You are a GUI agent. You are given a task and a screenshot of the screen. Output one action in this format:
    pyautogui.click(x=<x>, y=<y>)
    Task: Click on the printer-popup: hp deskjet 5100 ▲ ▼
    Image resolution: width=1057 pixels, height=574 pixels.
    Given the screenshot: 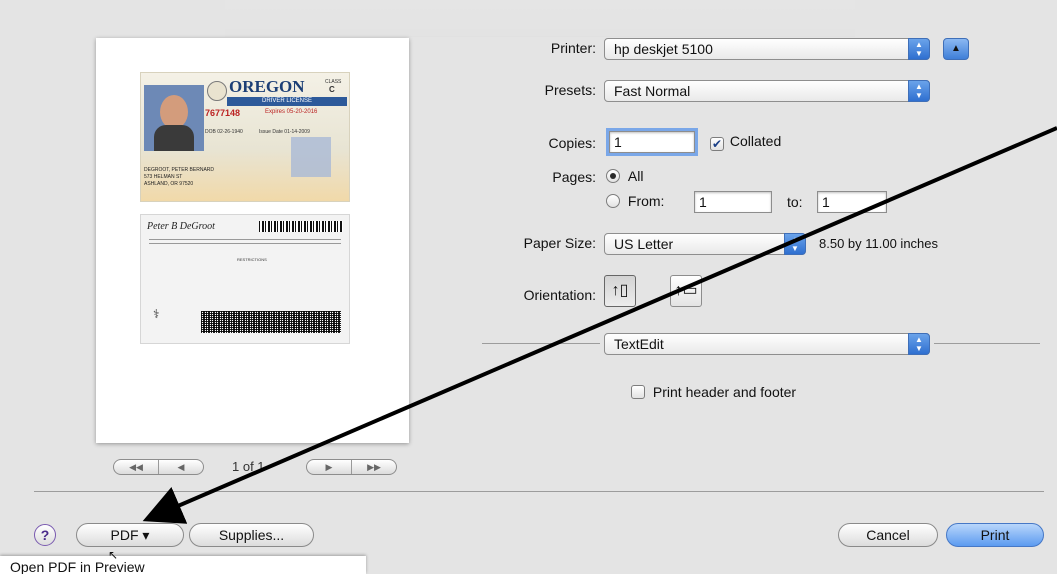 What is the action you would take?
    pyautogui.click(x=767, y=49)
    